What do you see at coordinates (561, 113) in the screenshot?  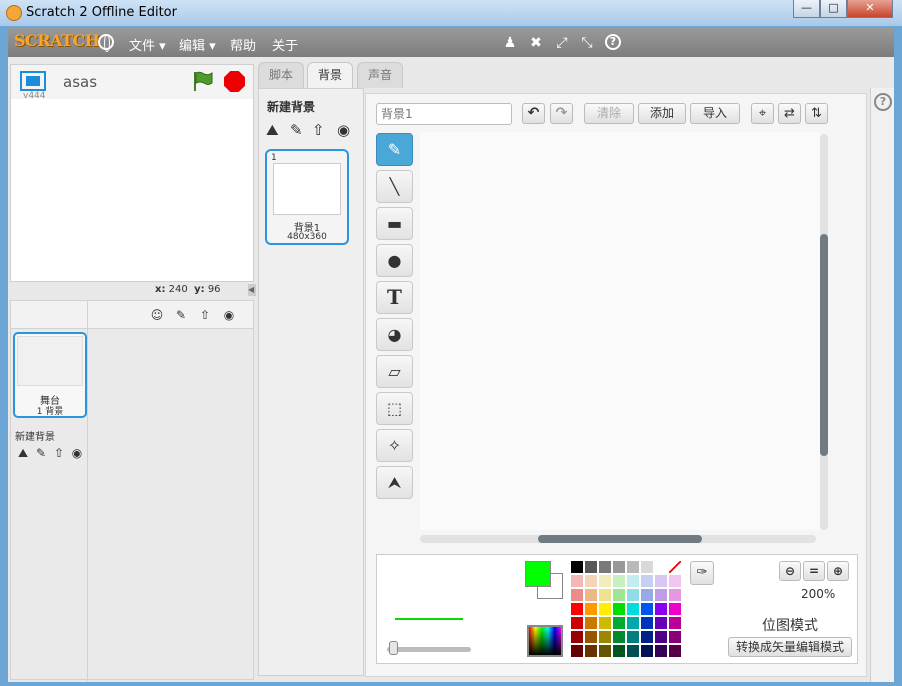 I see `redo-button: ↷` at bounding box center [561, 113].